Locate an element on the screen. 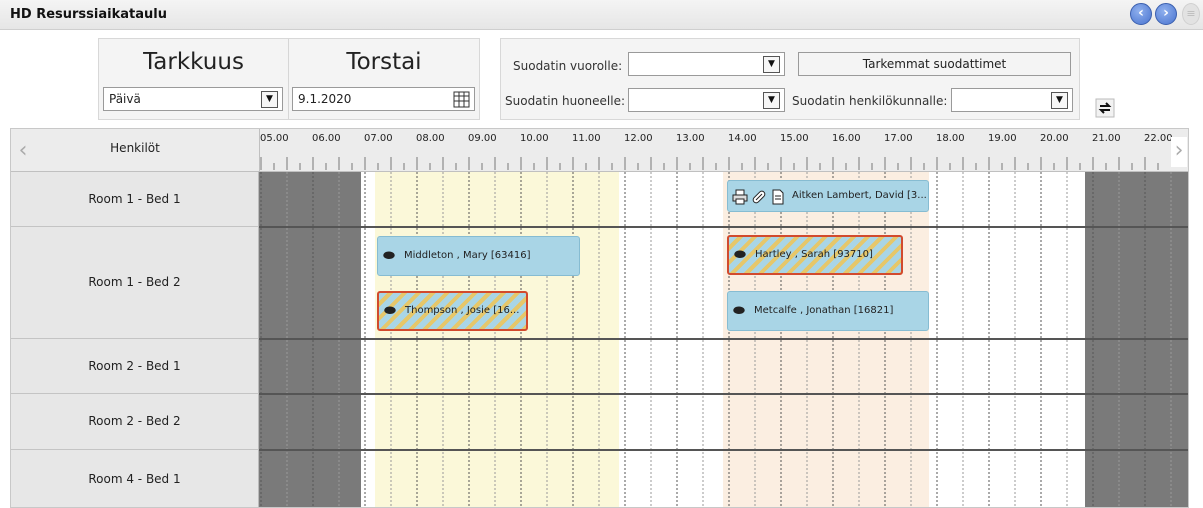 The height and width of the screenshot is (508, 1203). staff-filter-select: ▼ is located at coordinates (1012, 100).